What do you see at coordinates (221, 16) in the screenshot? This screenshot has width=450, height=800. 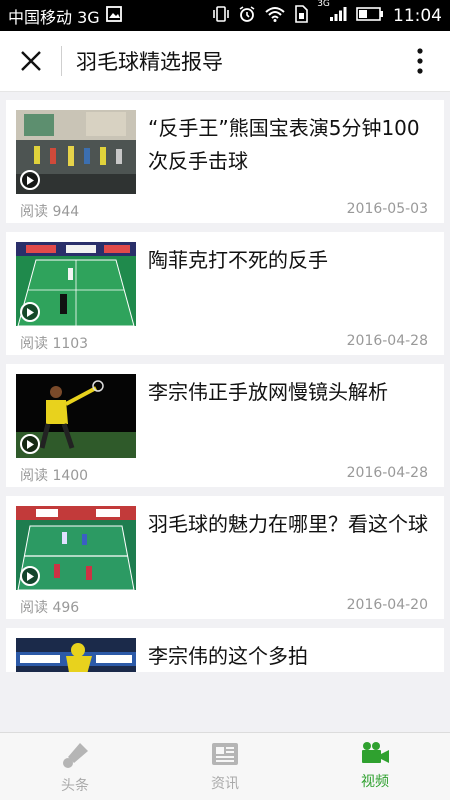 I see `vibrate-icon` at bounding box center [221, 16].